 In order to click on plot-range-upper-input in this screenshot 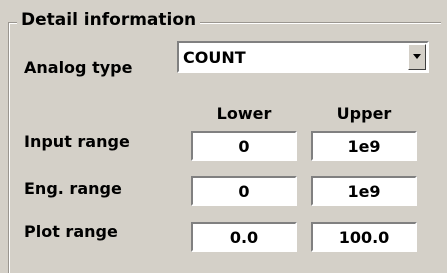, I will do `click(364, 237)`.